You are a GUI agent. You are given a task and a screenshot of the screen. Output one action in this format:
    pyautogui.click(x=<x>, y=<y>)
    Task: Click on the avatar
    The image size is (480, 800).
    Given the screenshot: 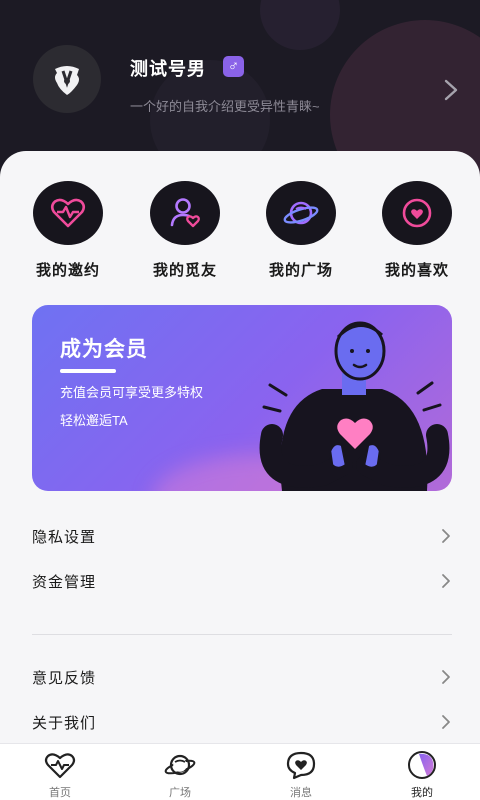 What is the action you would take?
    pyautogui.click(x=67, y=79)
    